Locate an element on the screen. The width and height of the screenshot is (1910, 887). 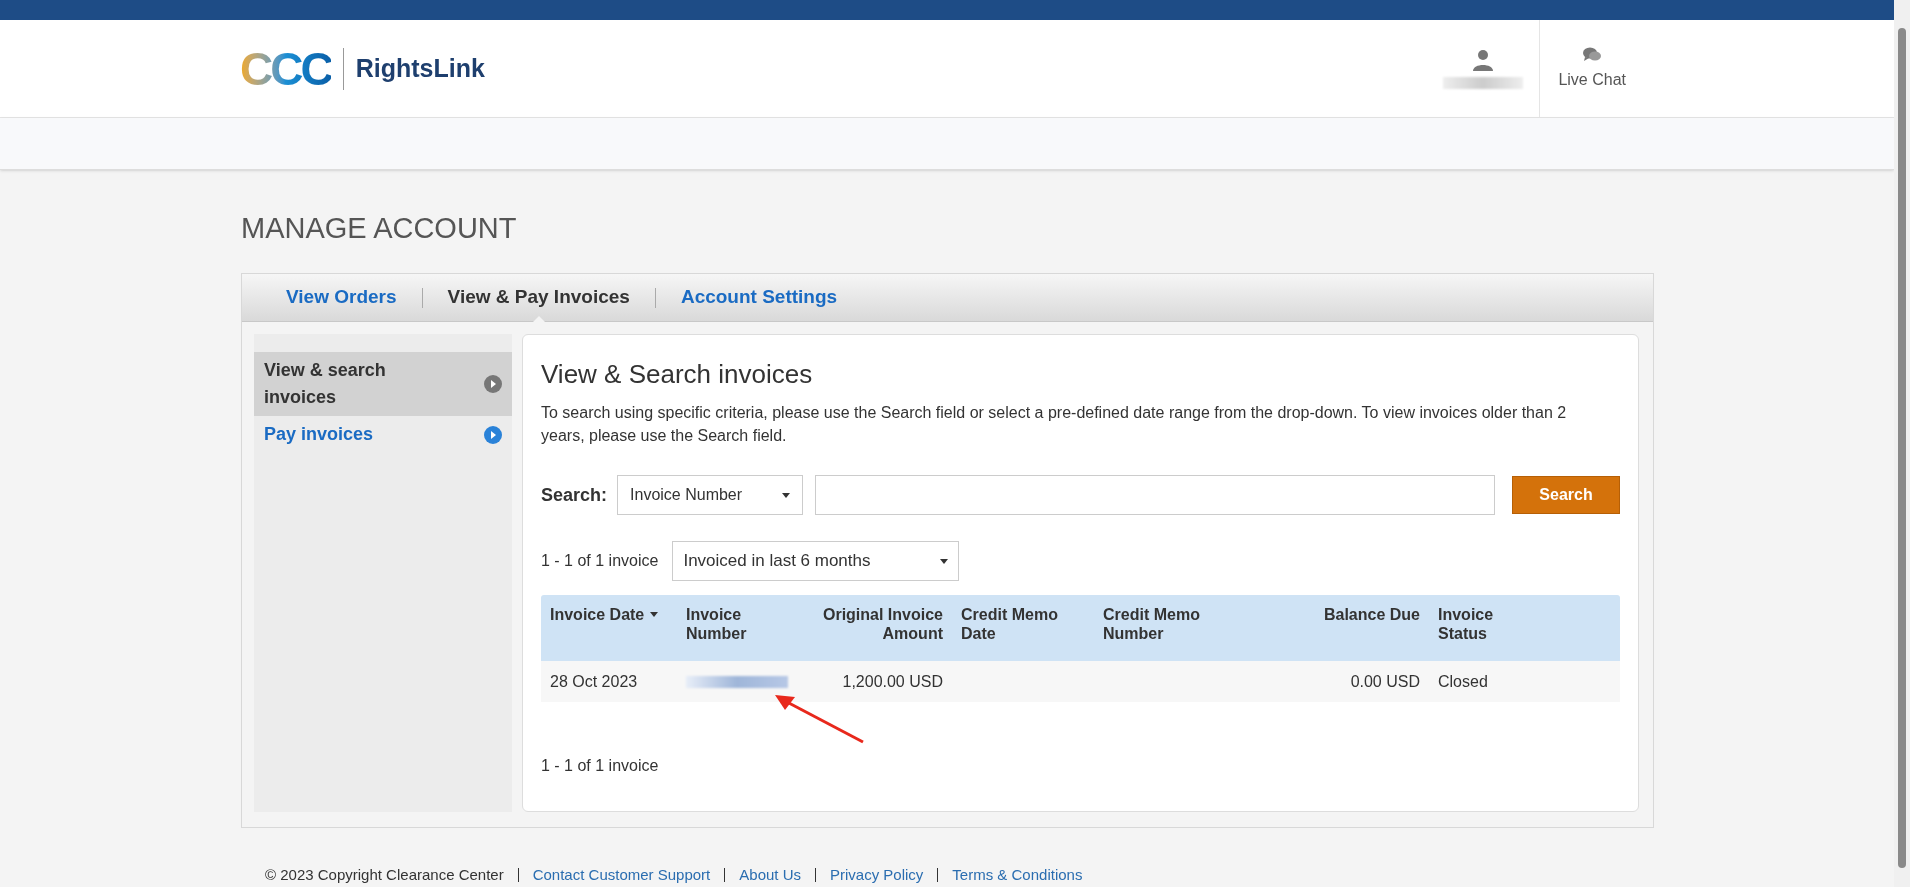
page-title: MANAGE ACCOUNT is located at coordinates (379, 228).